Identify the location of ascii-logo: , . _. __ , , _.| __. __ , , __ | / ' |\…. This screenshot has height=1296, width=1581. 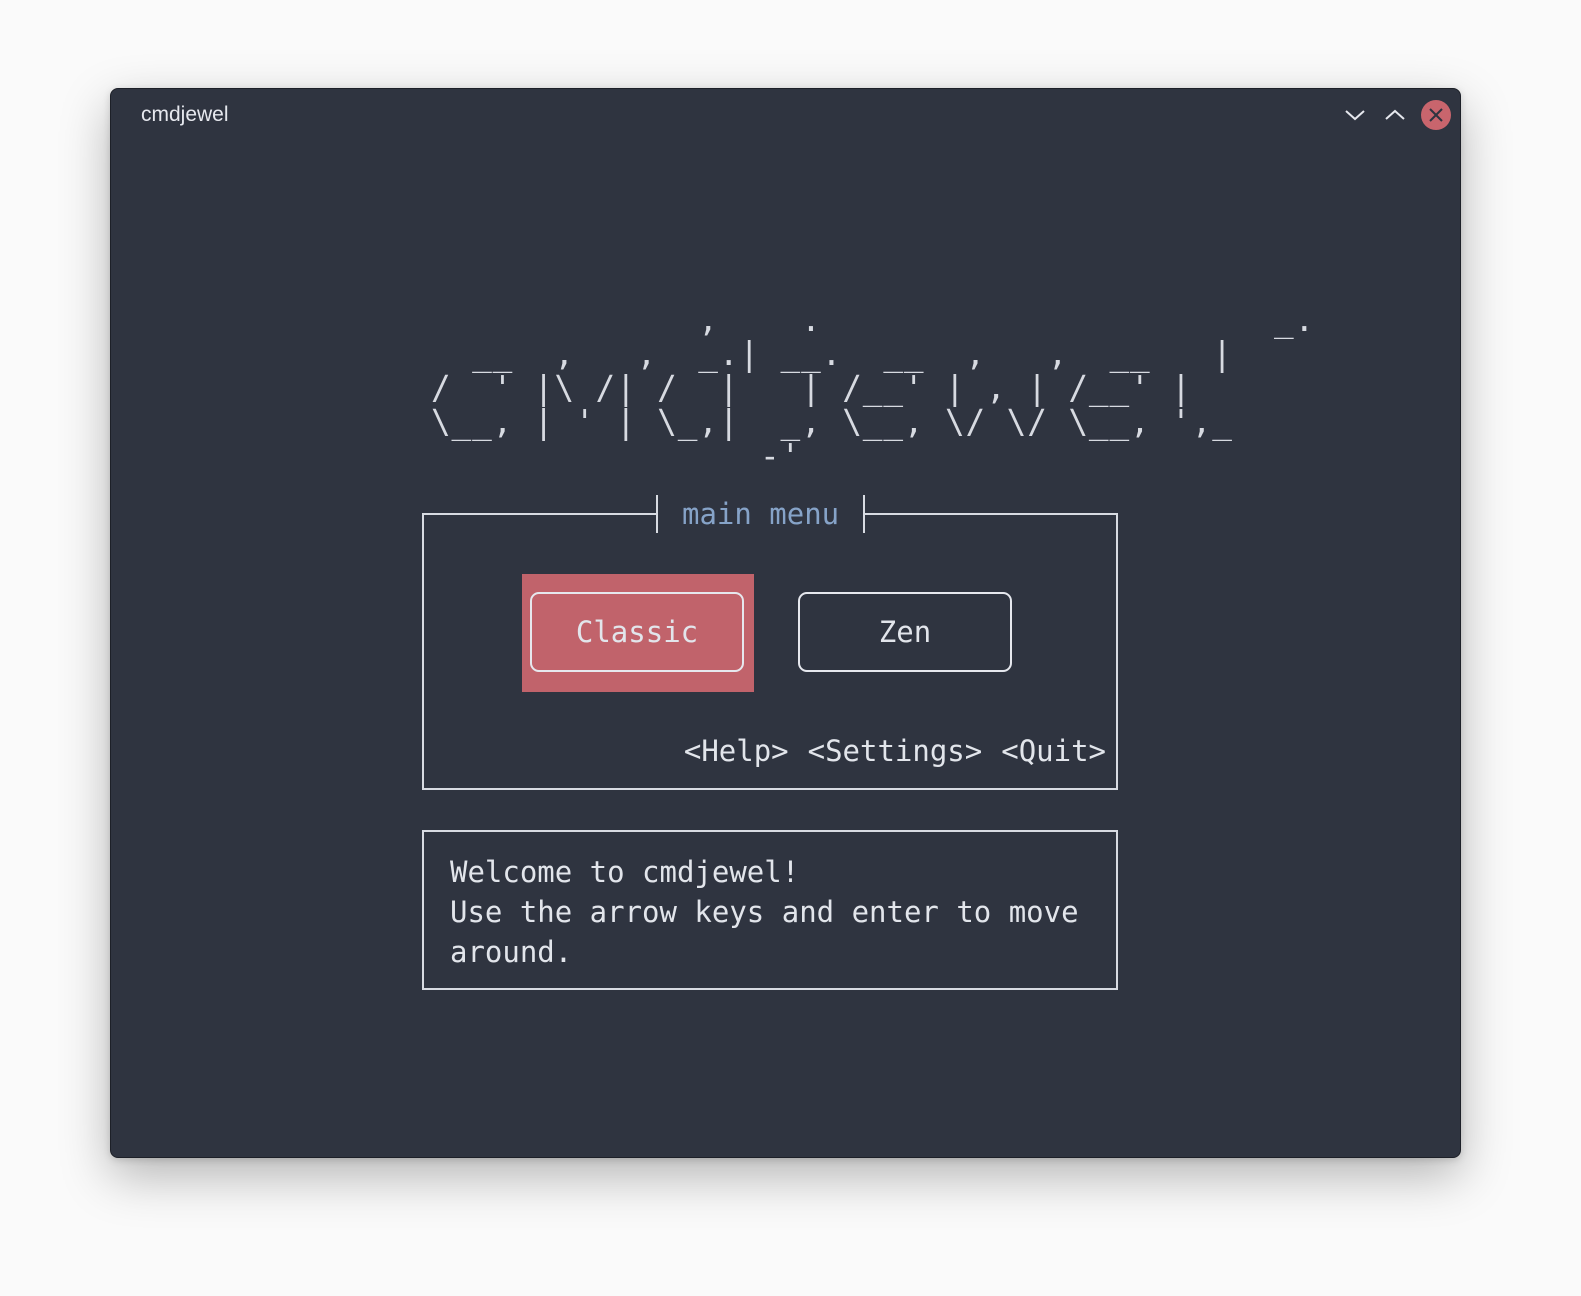
(873, 387).